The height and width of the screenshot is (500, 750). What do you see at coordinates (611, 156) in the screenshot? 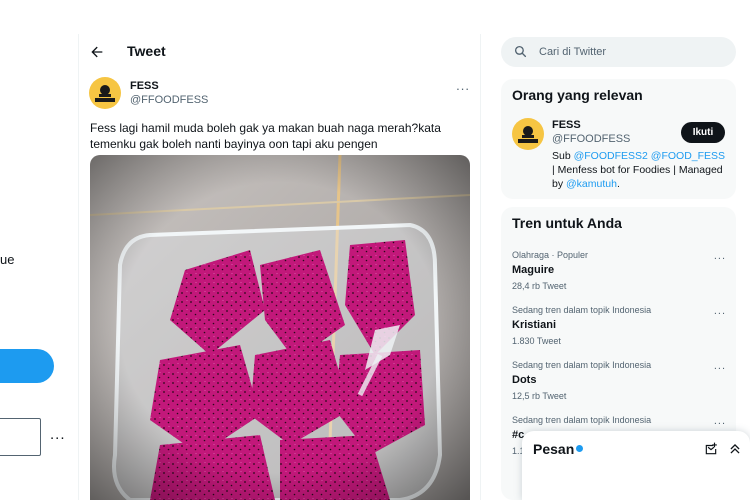
I see `bio-link-foodfess2: @FOODFESS2` at bounding box center [611, 156].